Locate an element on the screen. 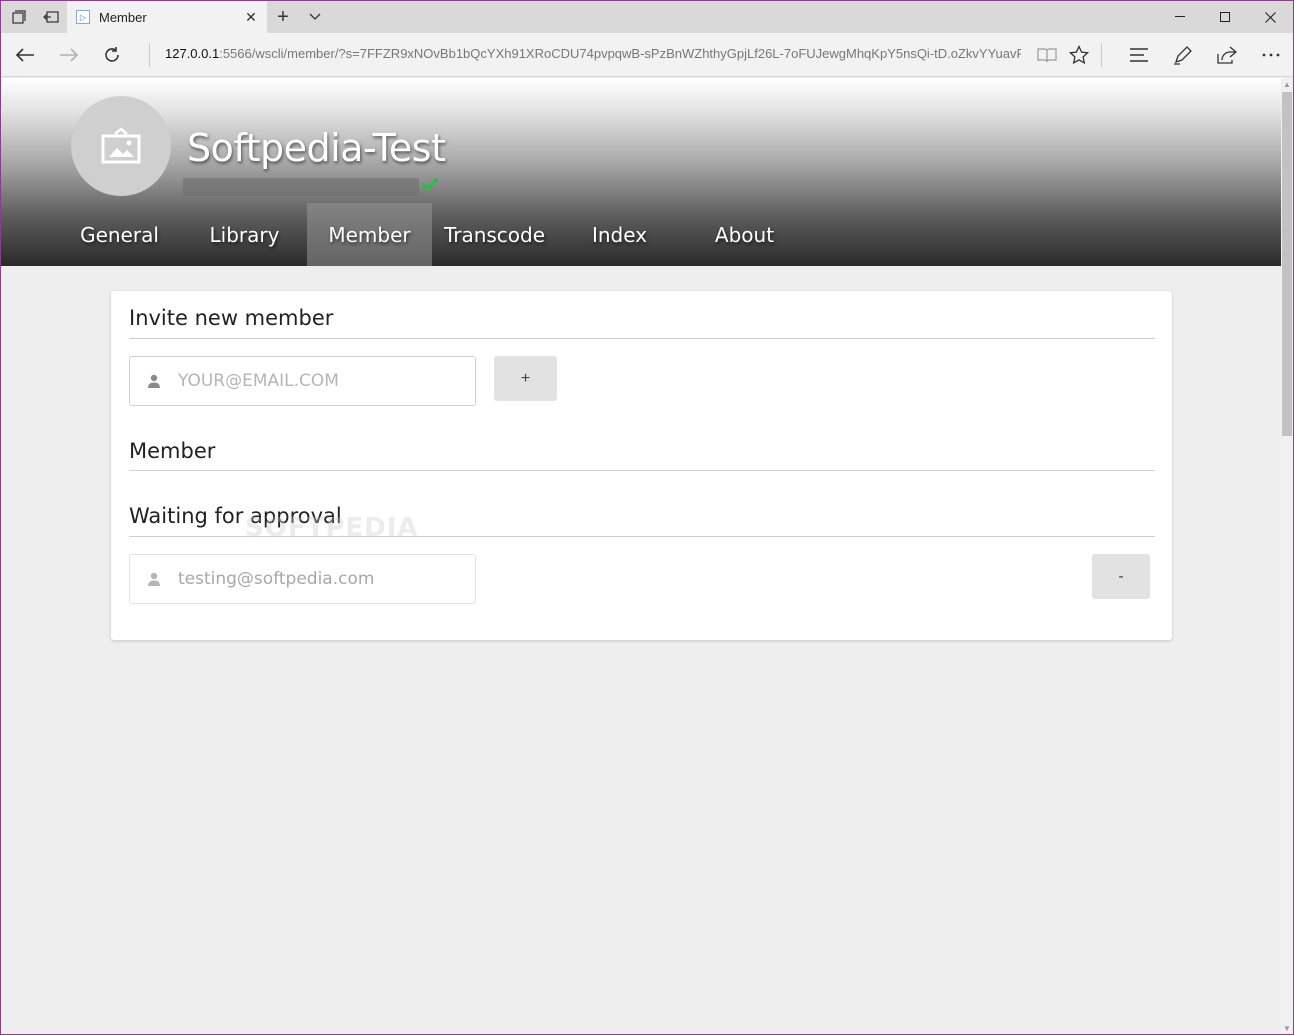 The width and height of the screenshot is (1294, 1035). tab-transcode: Transcode is located at coordinates (494, 234).